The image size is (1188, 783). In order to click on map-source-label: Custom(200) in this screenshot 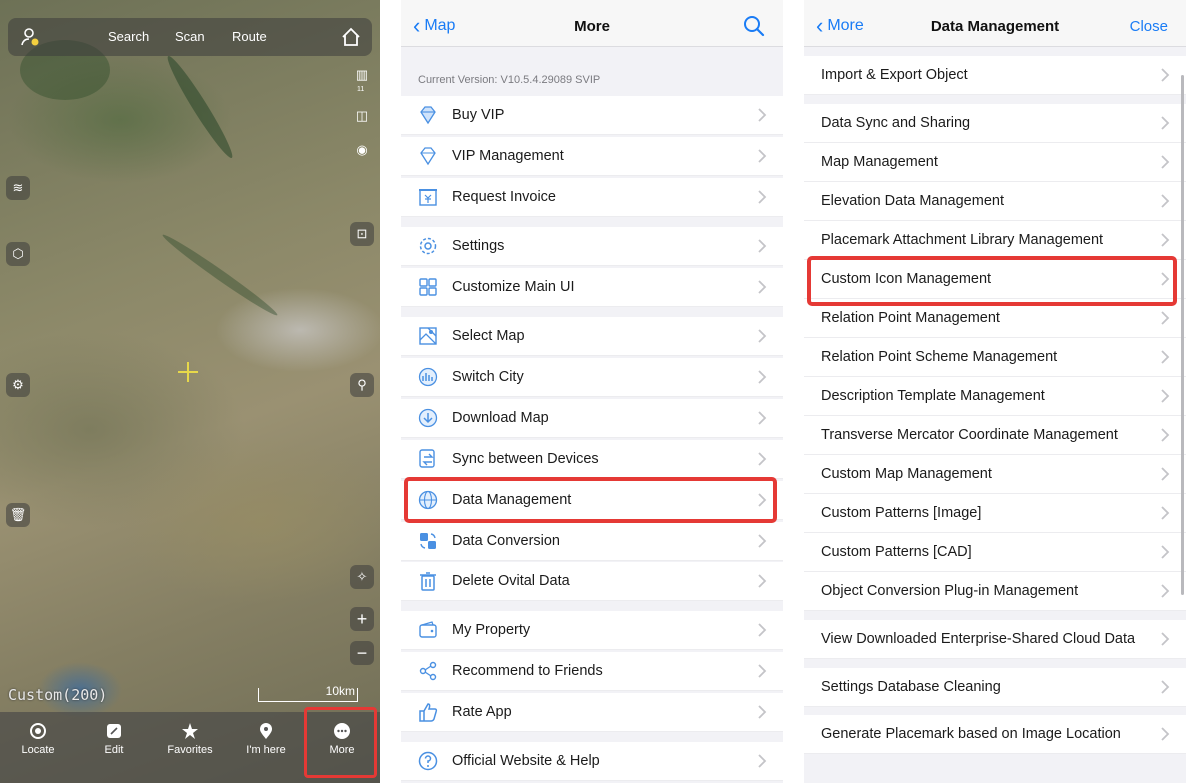, I will do `click(58, 695)`.